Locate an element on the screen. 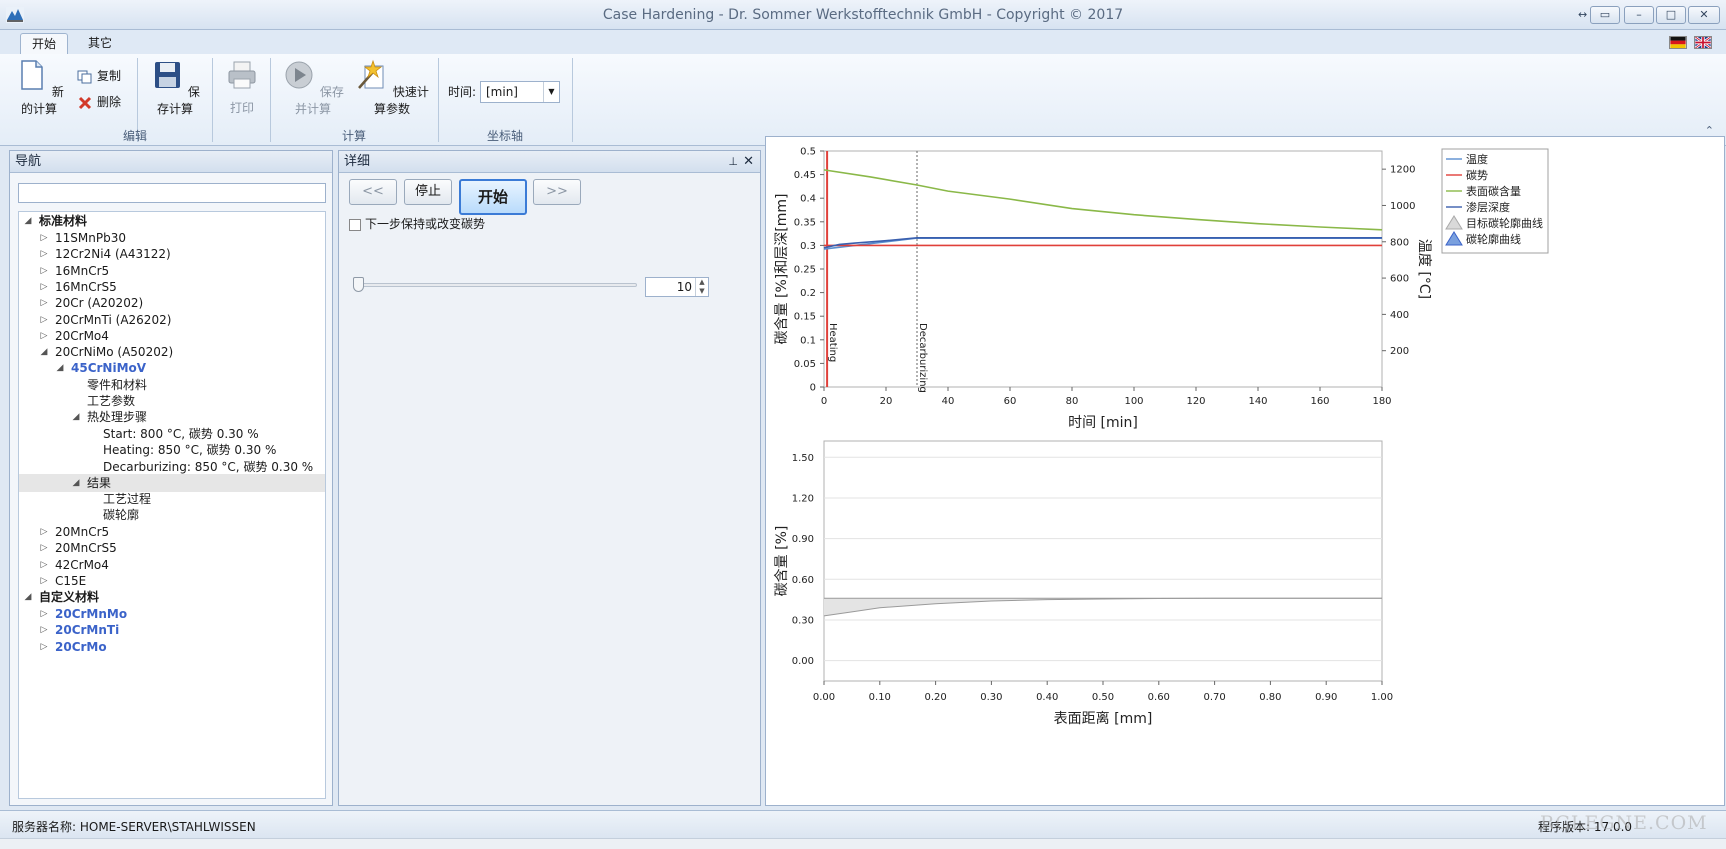 The image size is (1726, 849). y-tick-label: 0.30 is located at coordinates (803, 620).